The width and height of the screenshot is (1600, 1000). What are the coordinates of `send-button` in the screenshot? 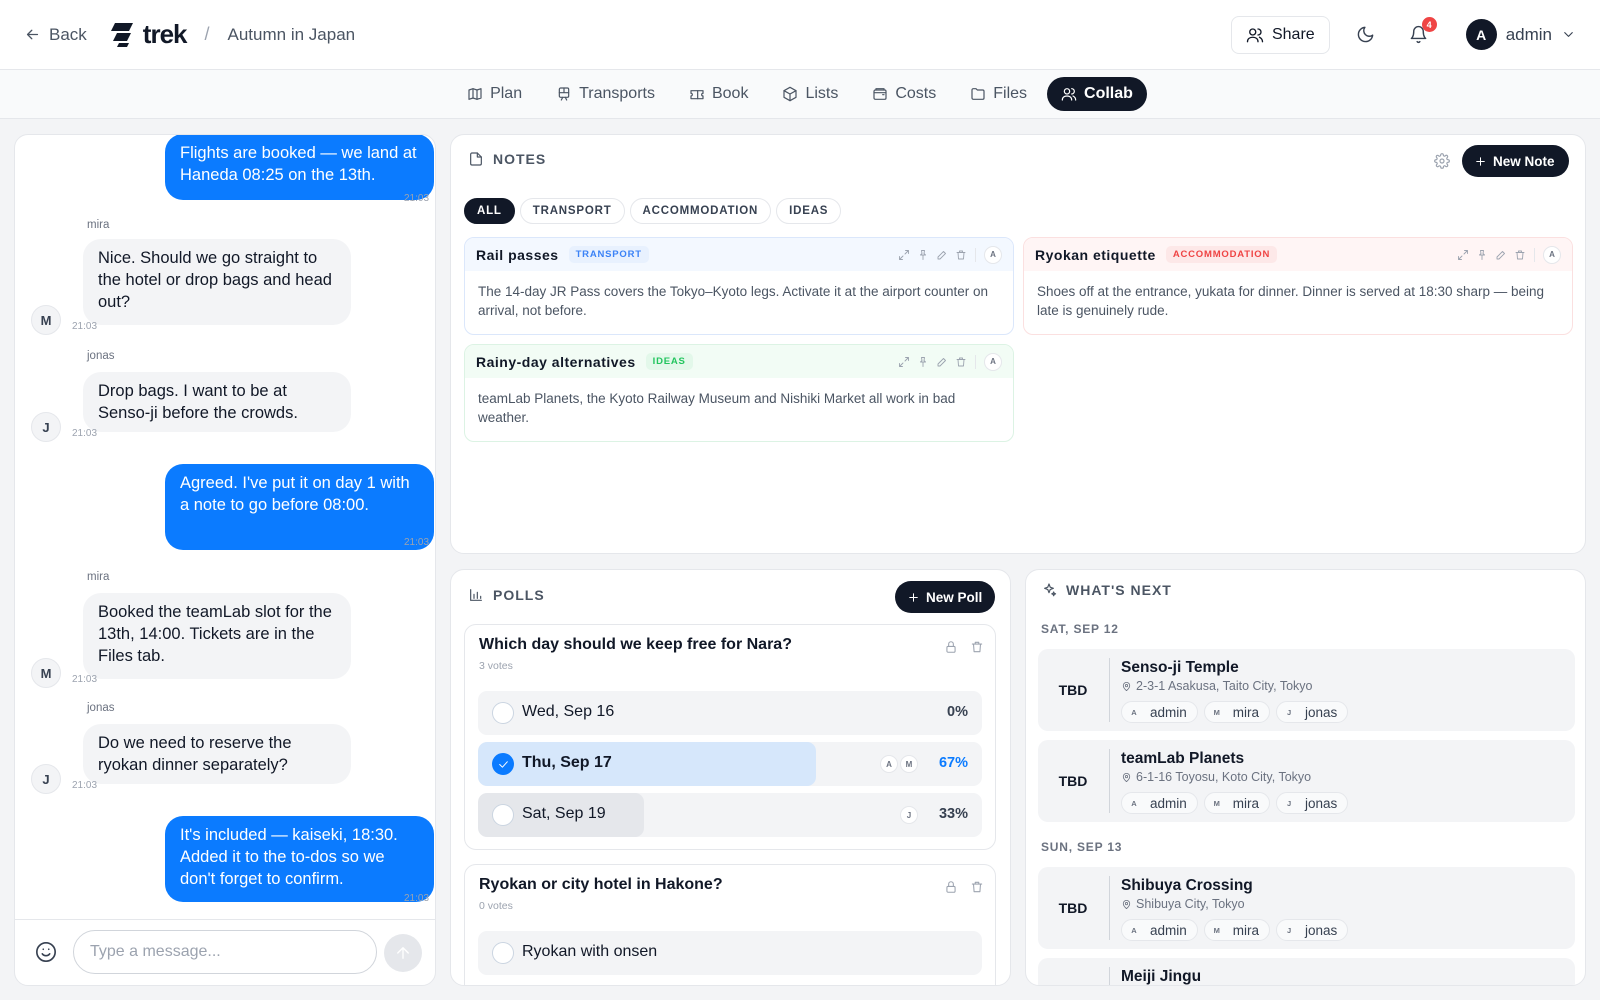 It's located at (403, 953).